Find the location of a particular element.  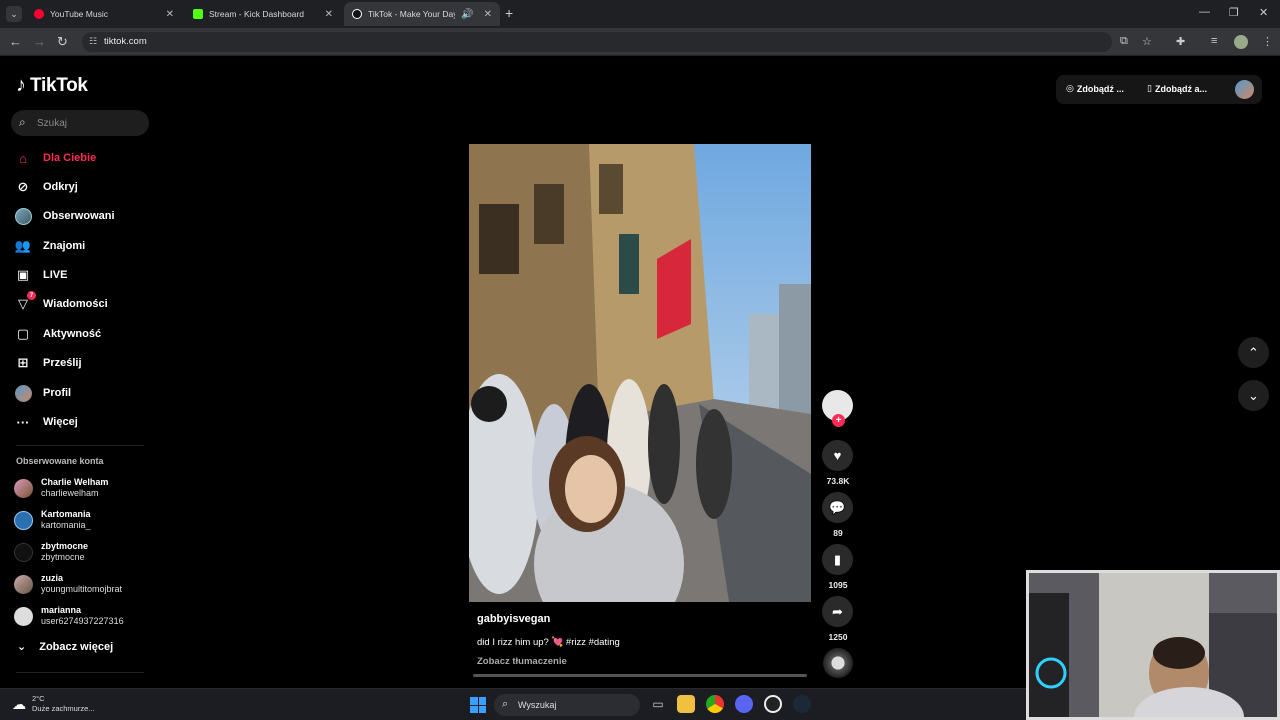

tab-title: TikTok - Make Your Day is located at coordinates (412, 14).